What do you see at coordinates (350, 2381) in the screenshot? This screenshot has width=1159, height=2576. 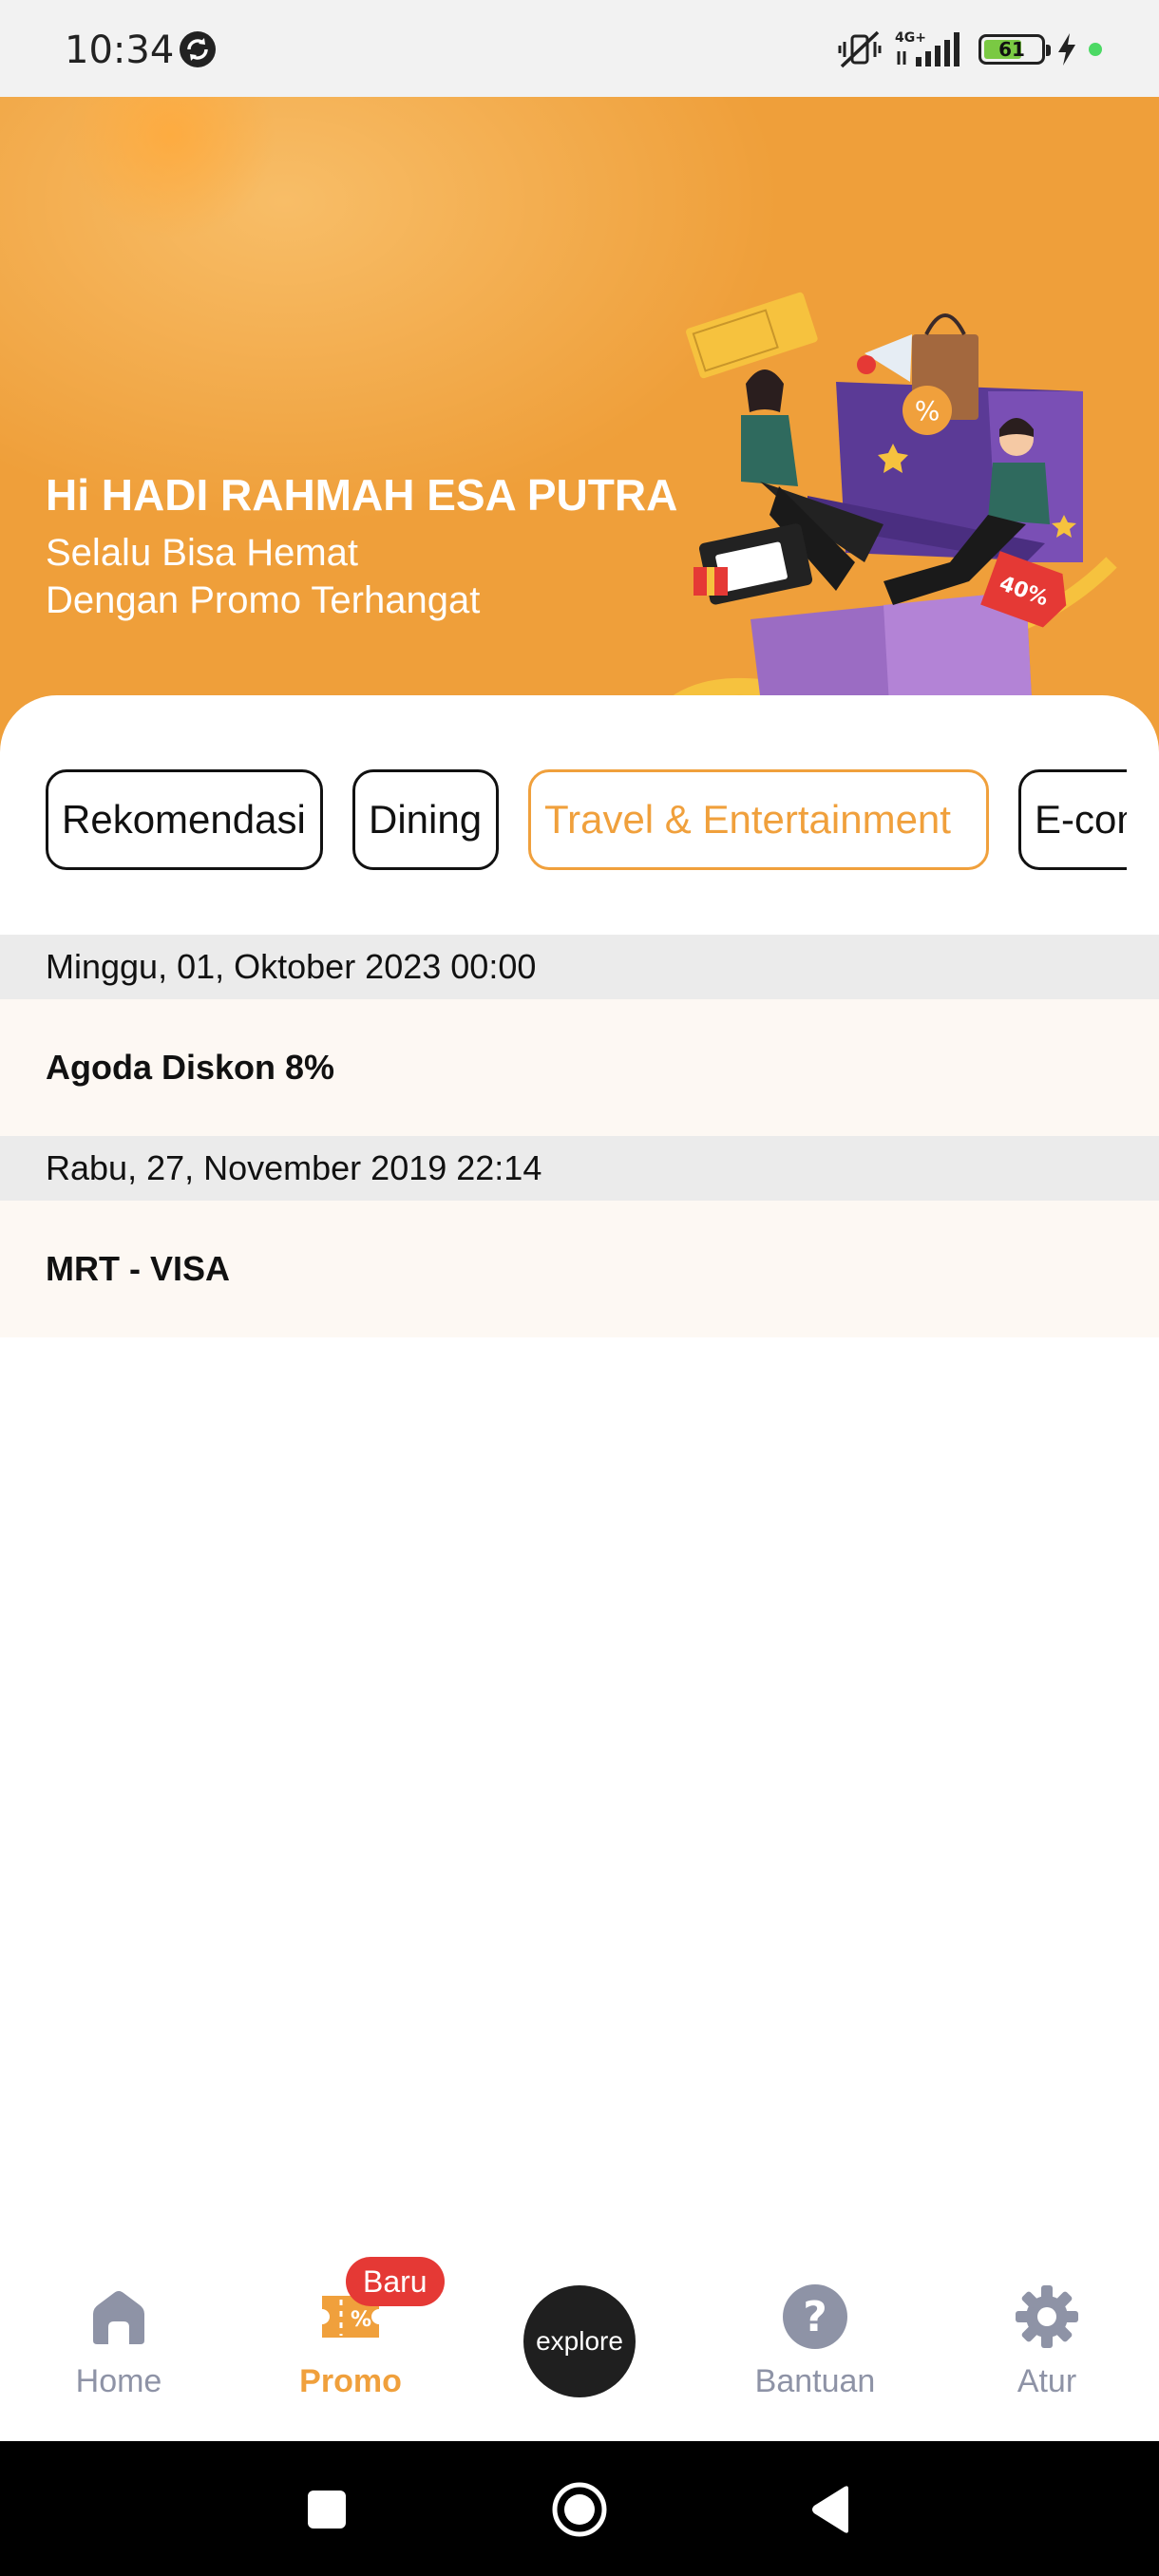 I see `nav-label: Promo` at bounding box center [350, 2381].